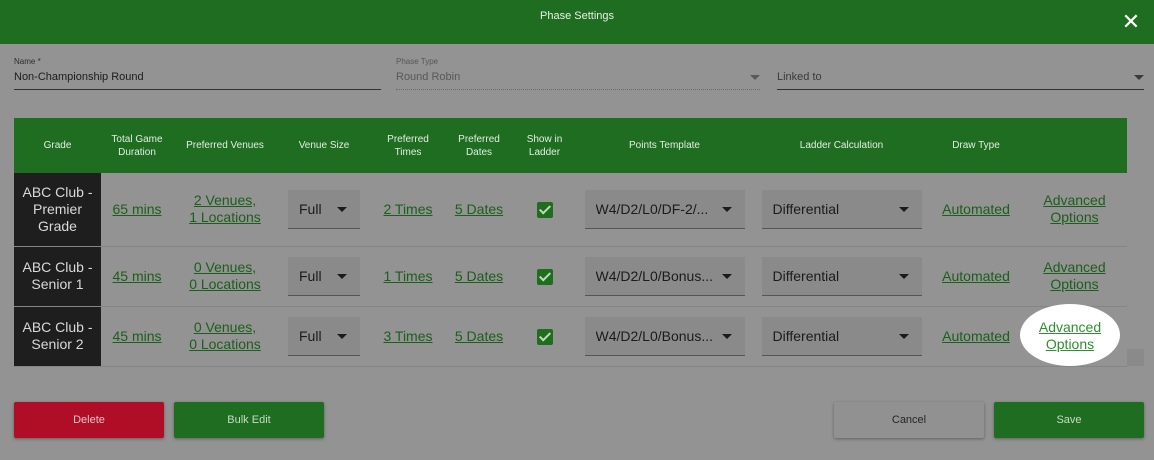 This screenshot has height=460, width=1154. Describe the element at coordinates (136, 209) in the screenshot. I see `duration-link: 65 mins` at that location.